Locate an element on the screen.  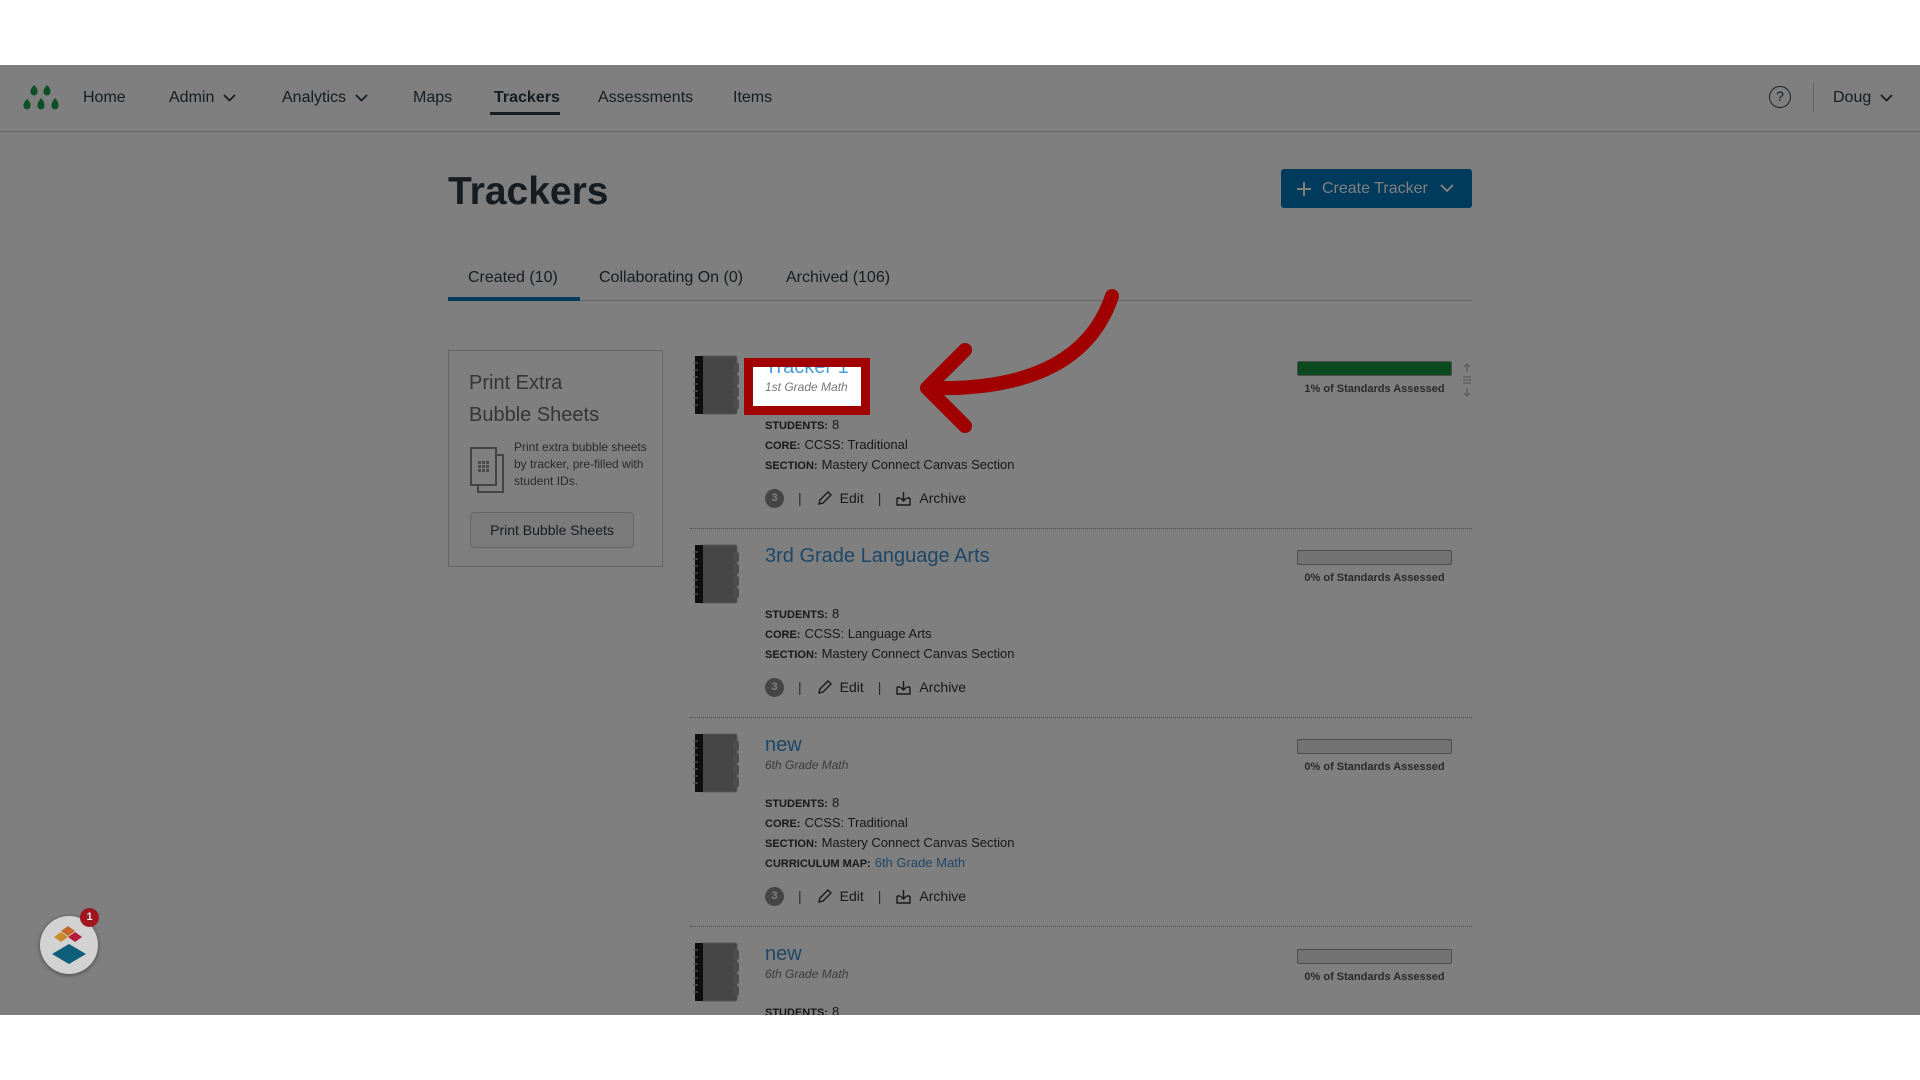
annotation-highlight-box: Tracker 1 1st Grade Math is located at coordinates (807, 386).